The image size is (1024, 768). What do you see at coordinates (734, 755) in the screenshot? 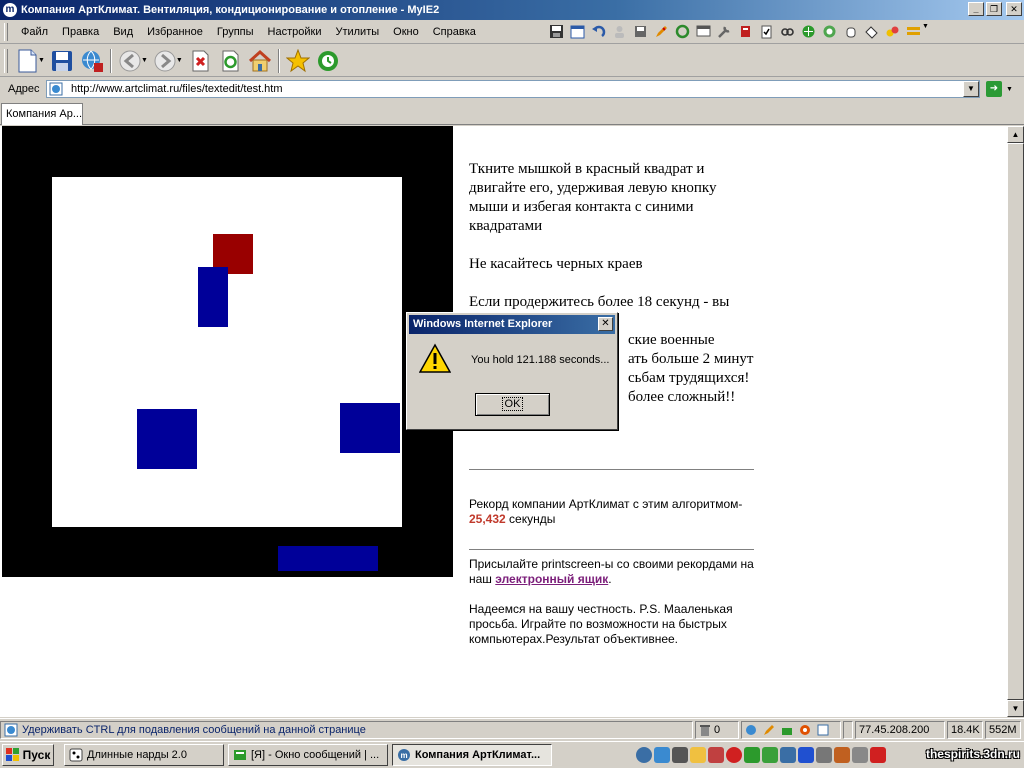
I see `record-icon` at bounding box center [734, 755].